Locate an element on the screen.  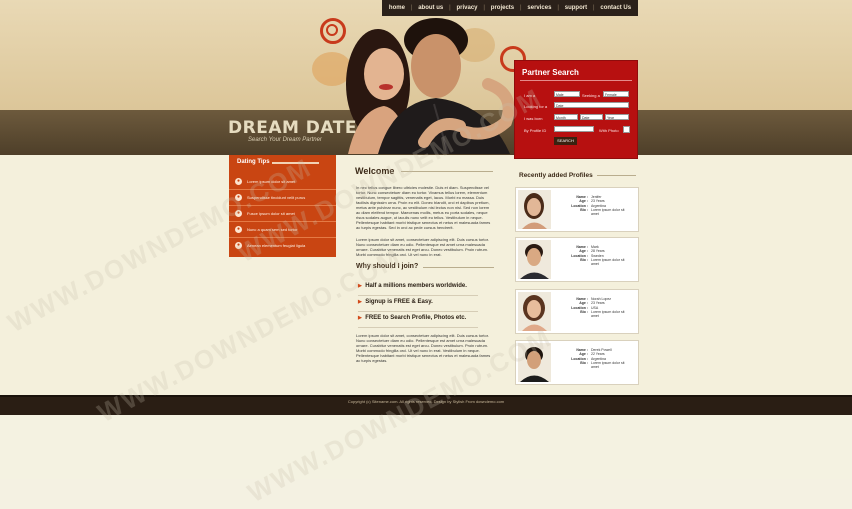
nav-home: home is located at coordinates (397, 8).